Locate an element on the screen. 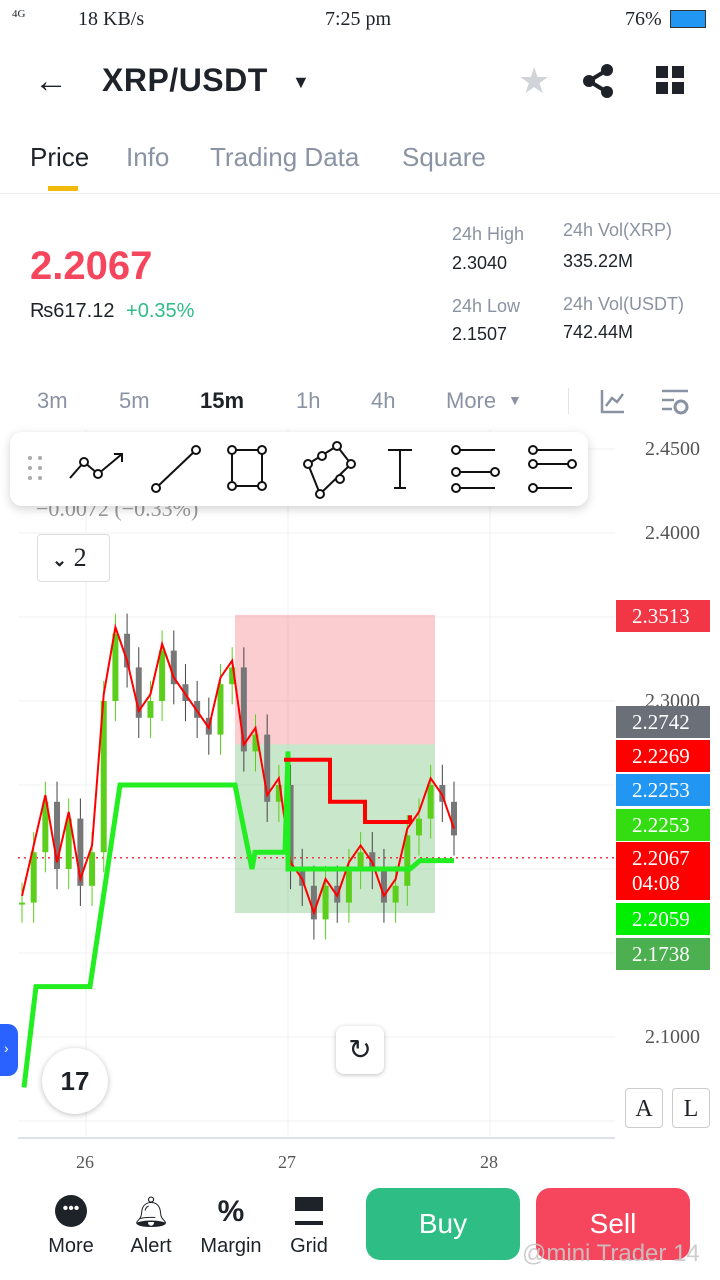  price-tag: 2.3513 is located at coordinates (663, 616).